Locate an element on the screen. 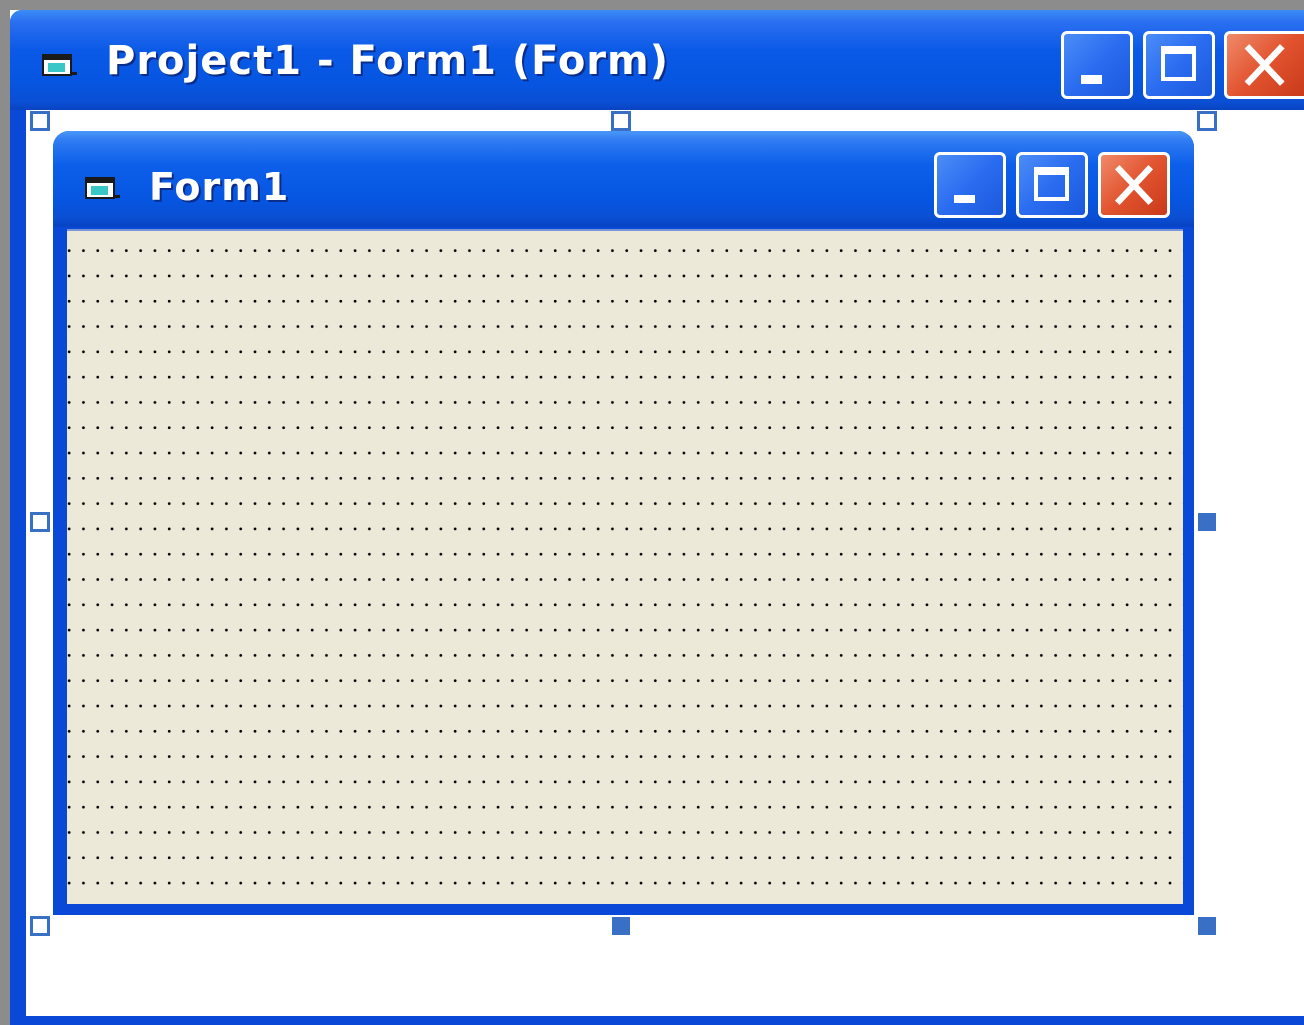 This screenshot has width=1304, height=1025. designer-close-button is located at coordinates (1264, 65).